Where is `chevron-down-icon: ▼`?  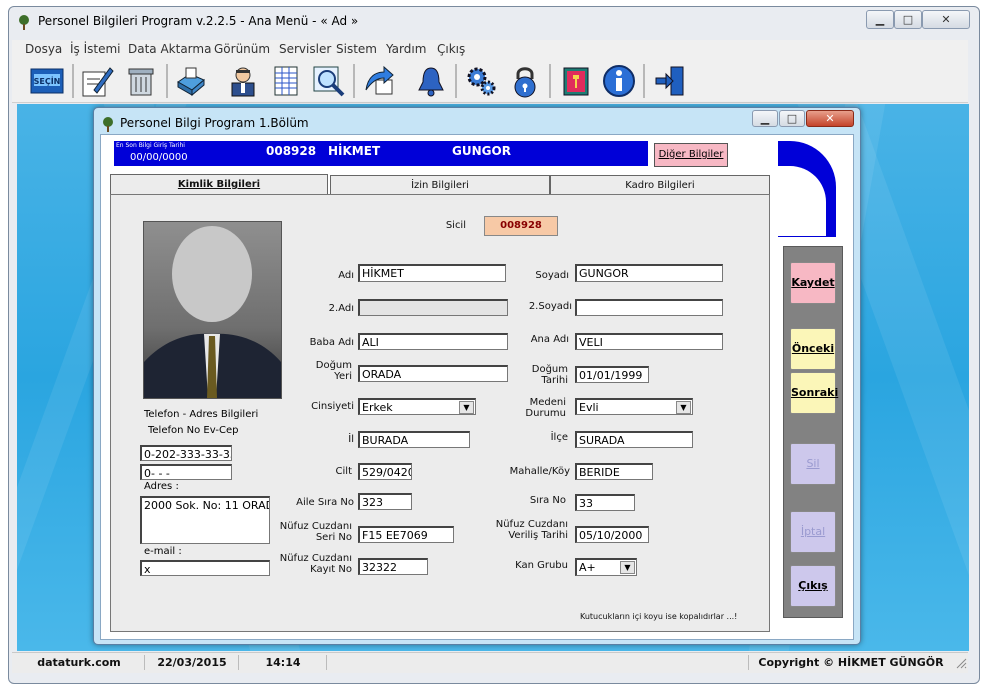
chevron-down-icon: ▼ is located at coordinates (466, 407).